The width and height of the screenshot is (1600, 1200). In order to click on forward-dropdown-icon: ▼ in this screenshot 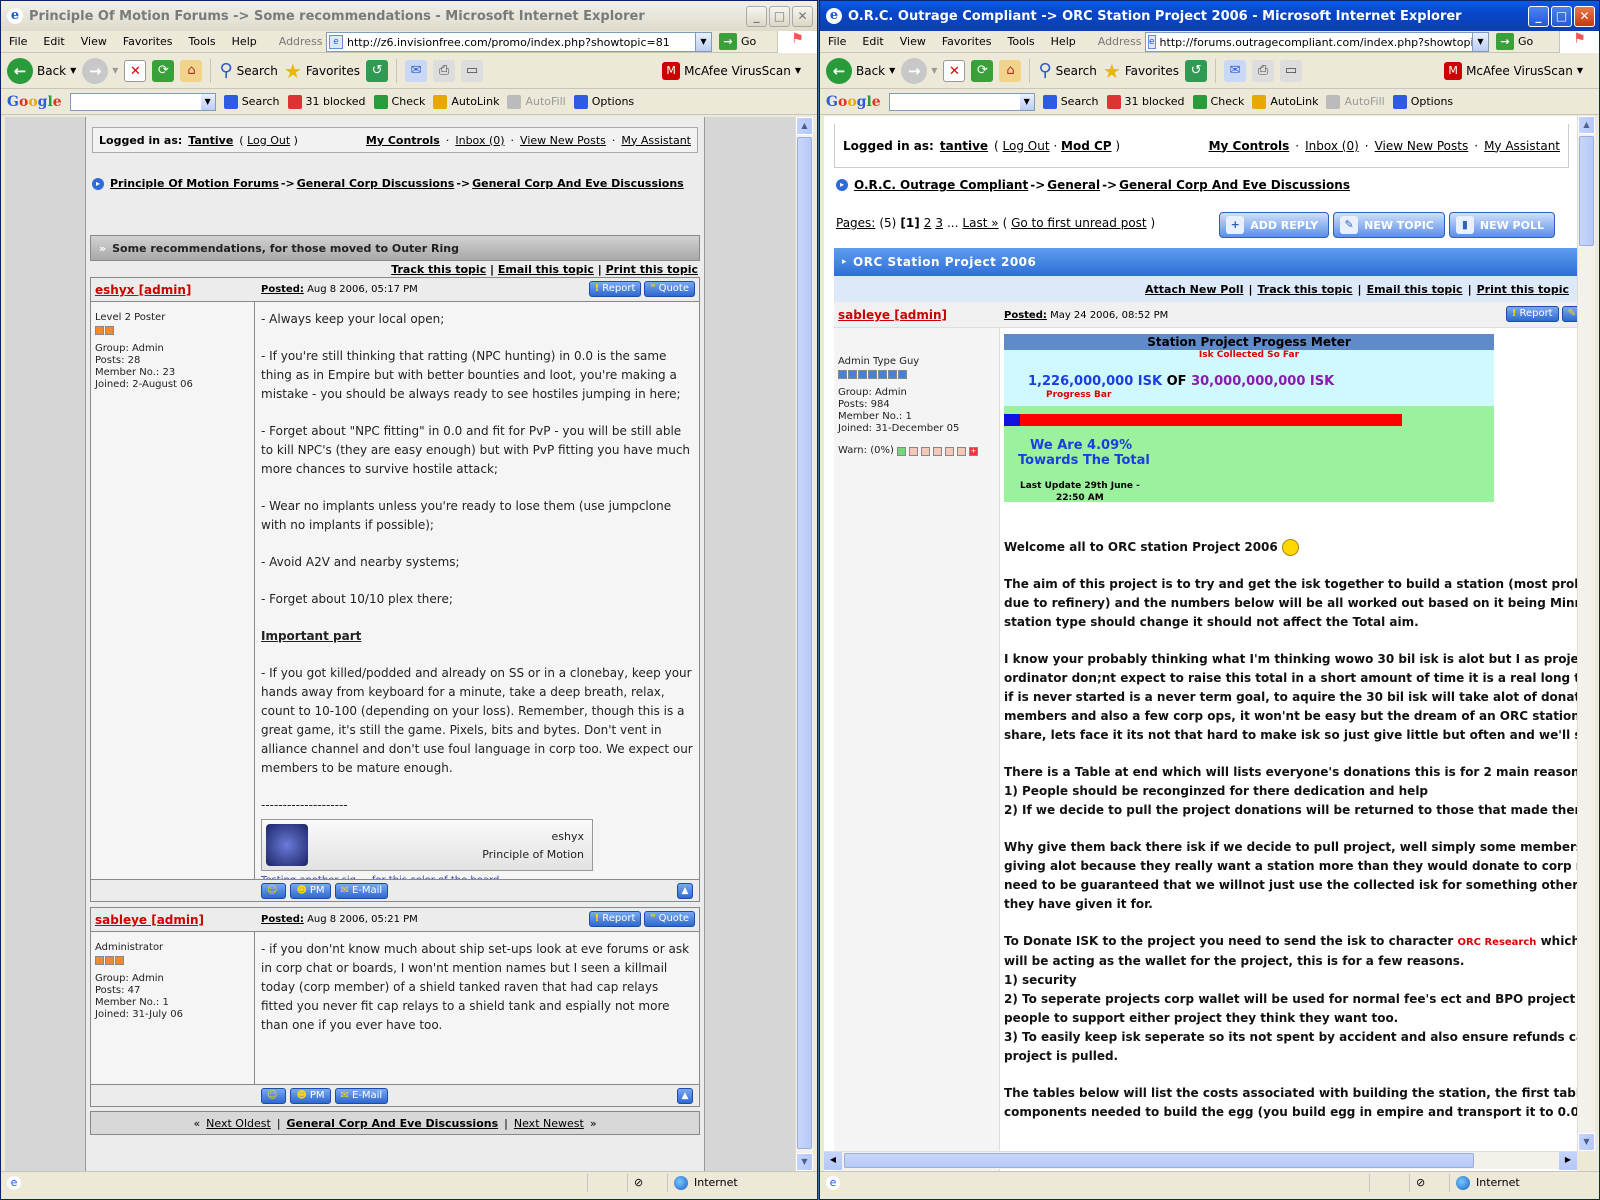, I will do `click(934, 70)`.